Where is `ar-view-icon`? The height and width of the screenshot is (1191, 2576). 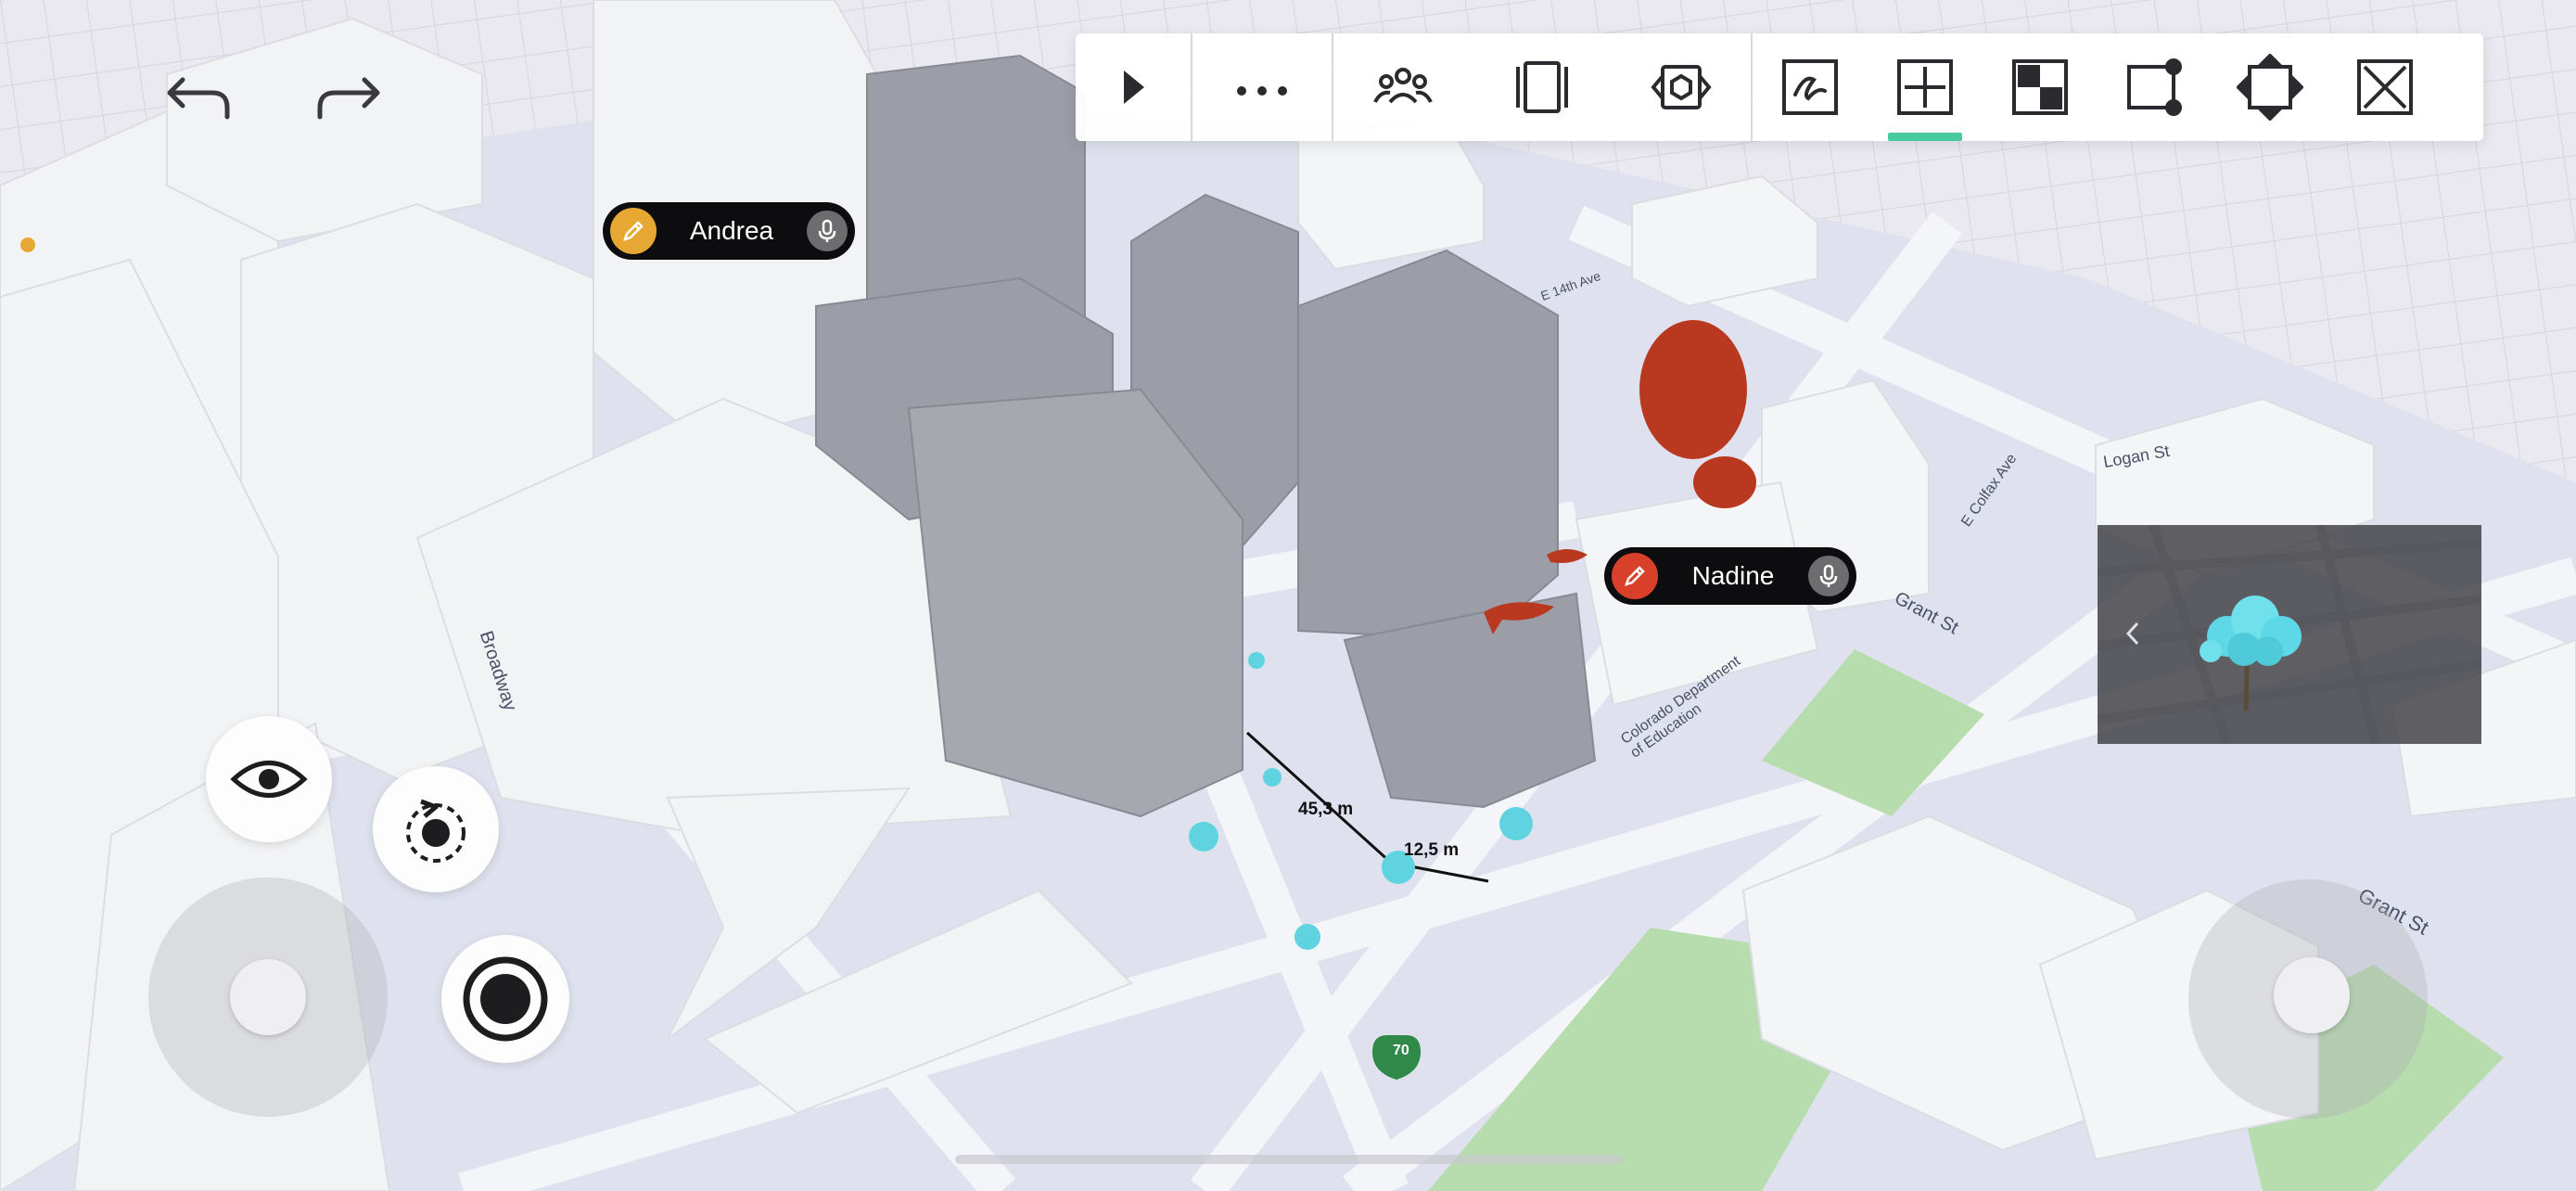
ar-view-icon is located at coordinates (1681, 87).